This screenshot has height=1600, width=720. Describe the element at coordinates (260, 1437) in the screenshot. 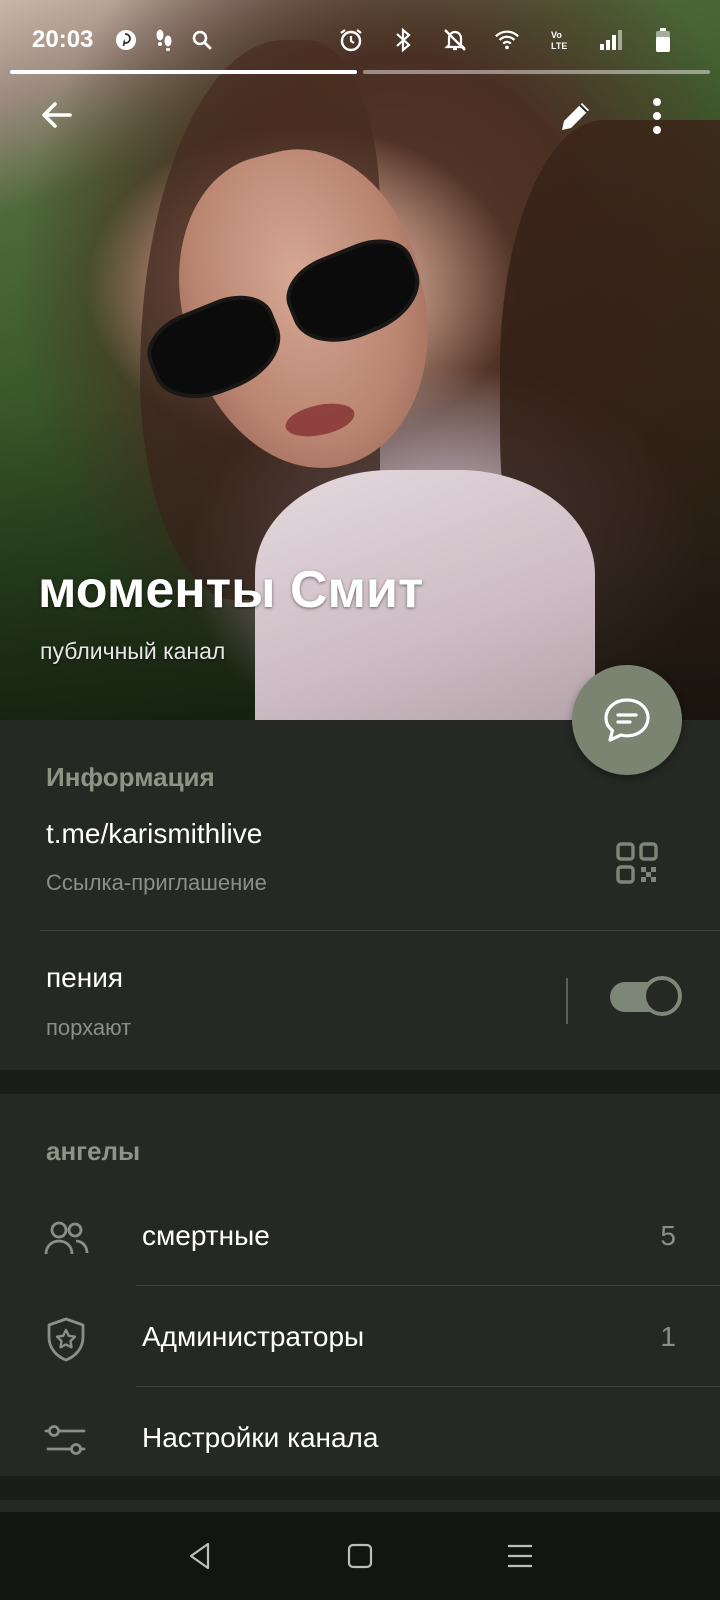

I see `list-item-label: Настройки канала` at that location.